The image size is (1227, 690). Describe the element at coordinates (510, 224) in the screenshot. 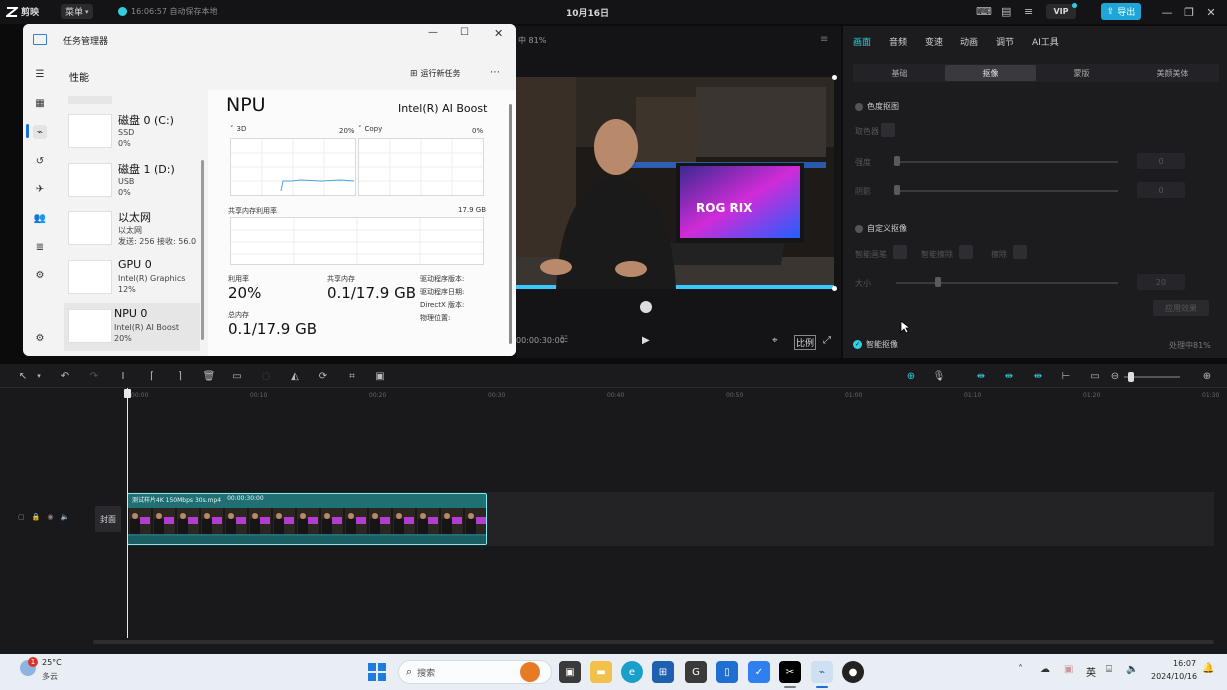

I see `detail-scrollbar` at that location.